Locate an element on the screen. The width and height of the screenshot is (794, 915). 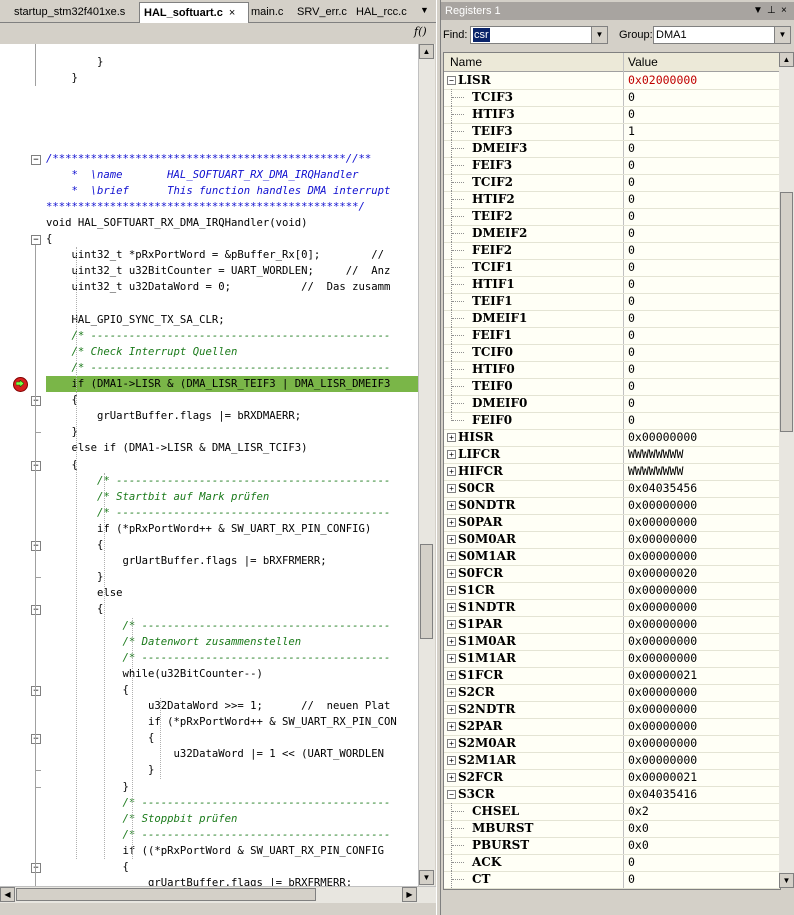
register-row: − S3CR 0x04035416 is located at coordinates (612, 795).